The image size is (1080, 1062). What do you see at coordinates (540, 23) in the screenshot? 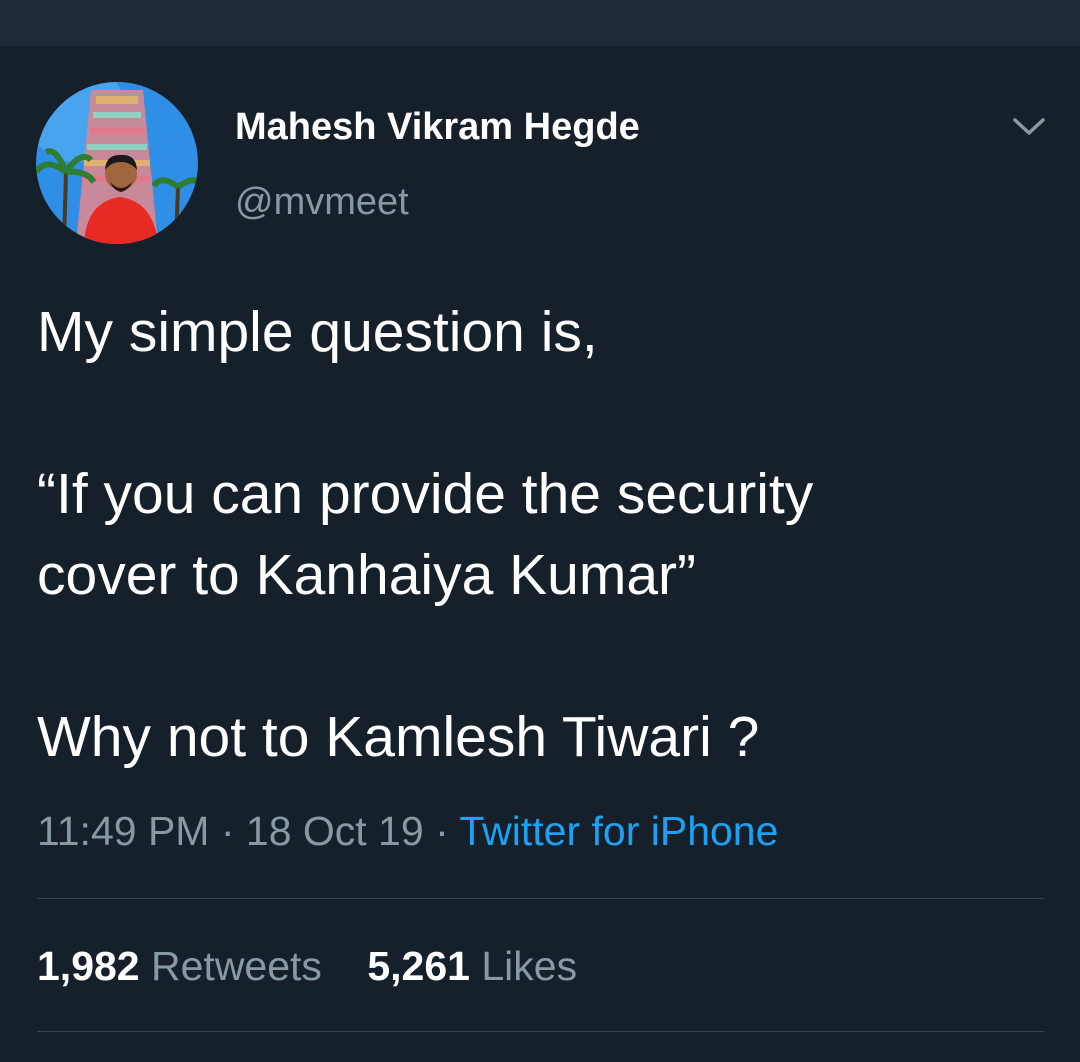
I see `top-bar` at bounding box center [540, 23].